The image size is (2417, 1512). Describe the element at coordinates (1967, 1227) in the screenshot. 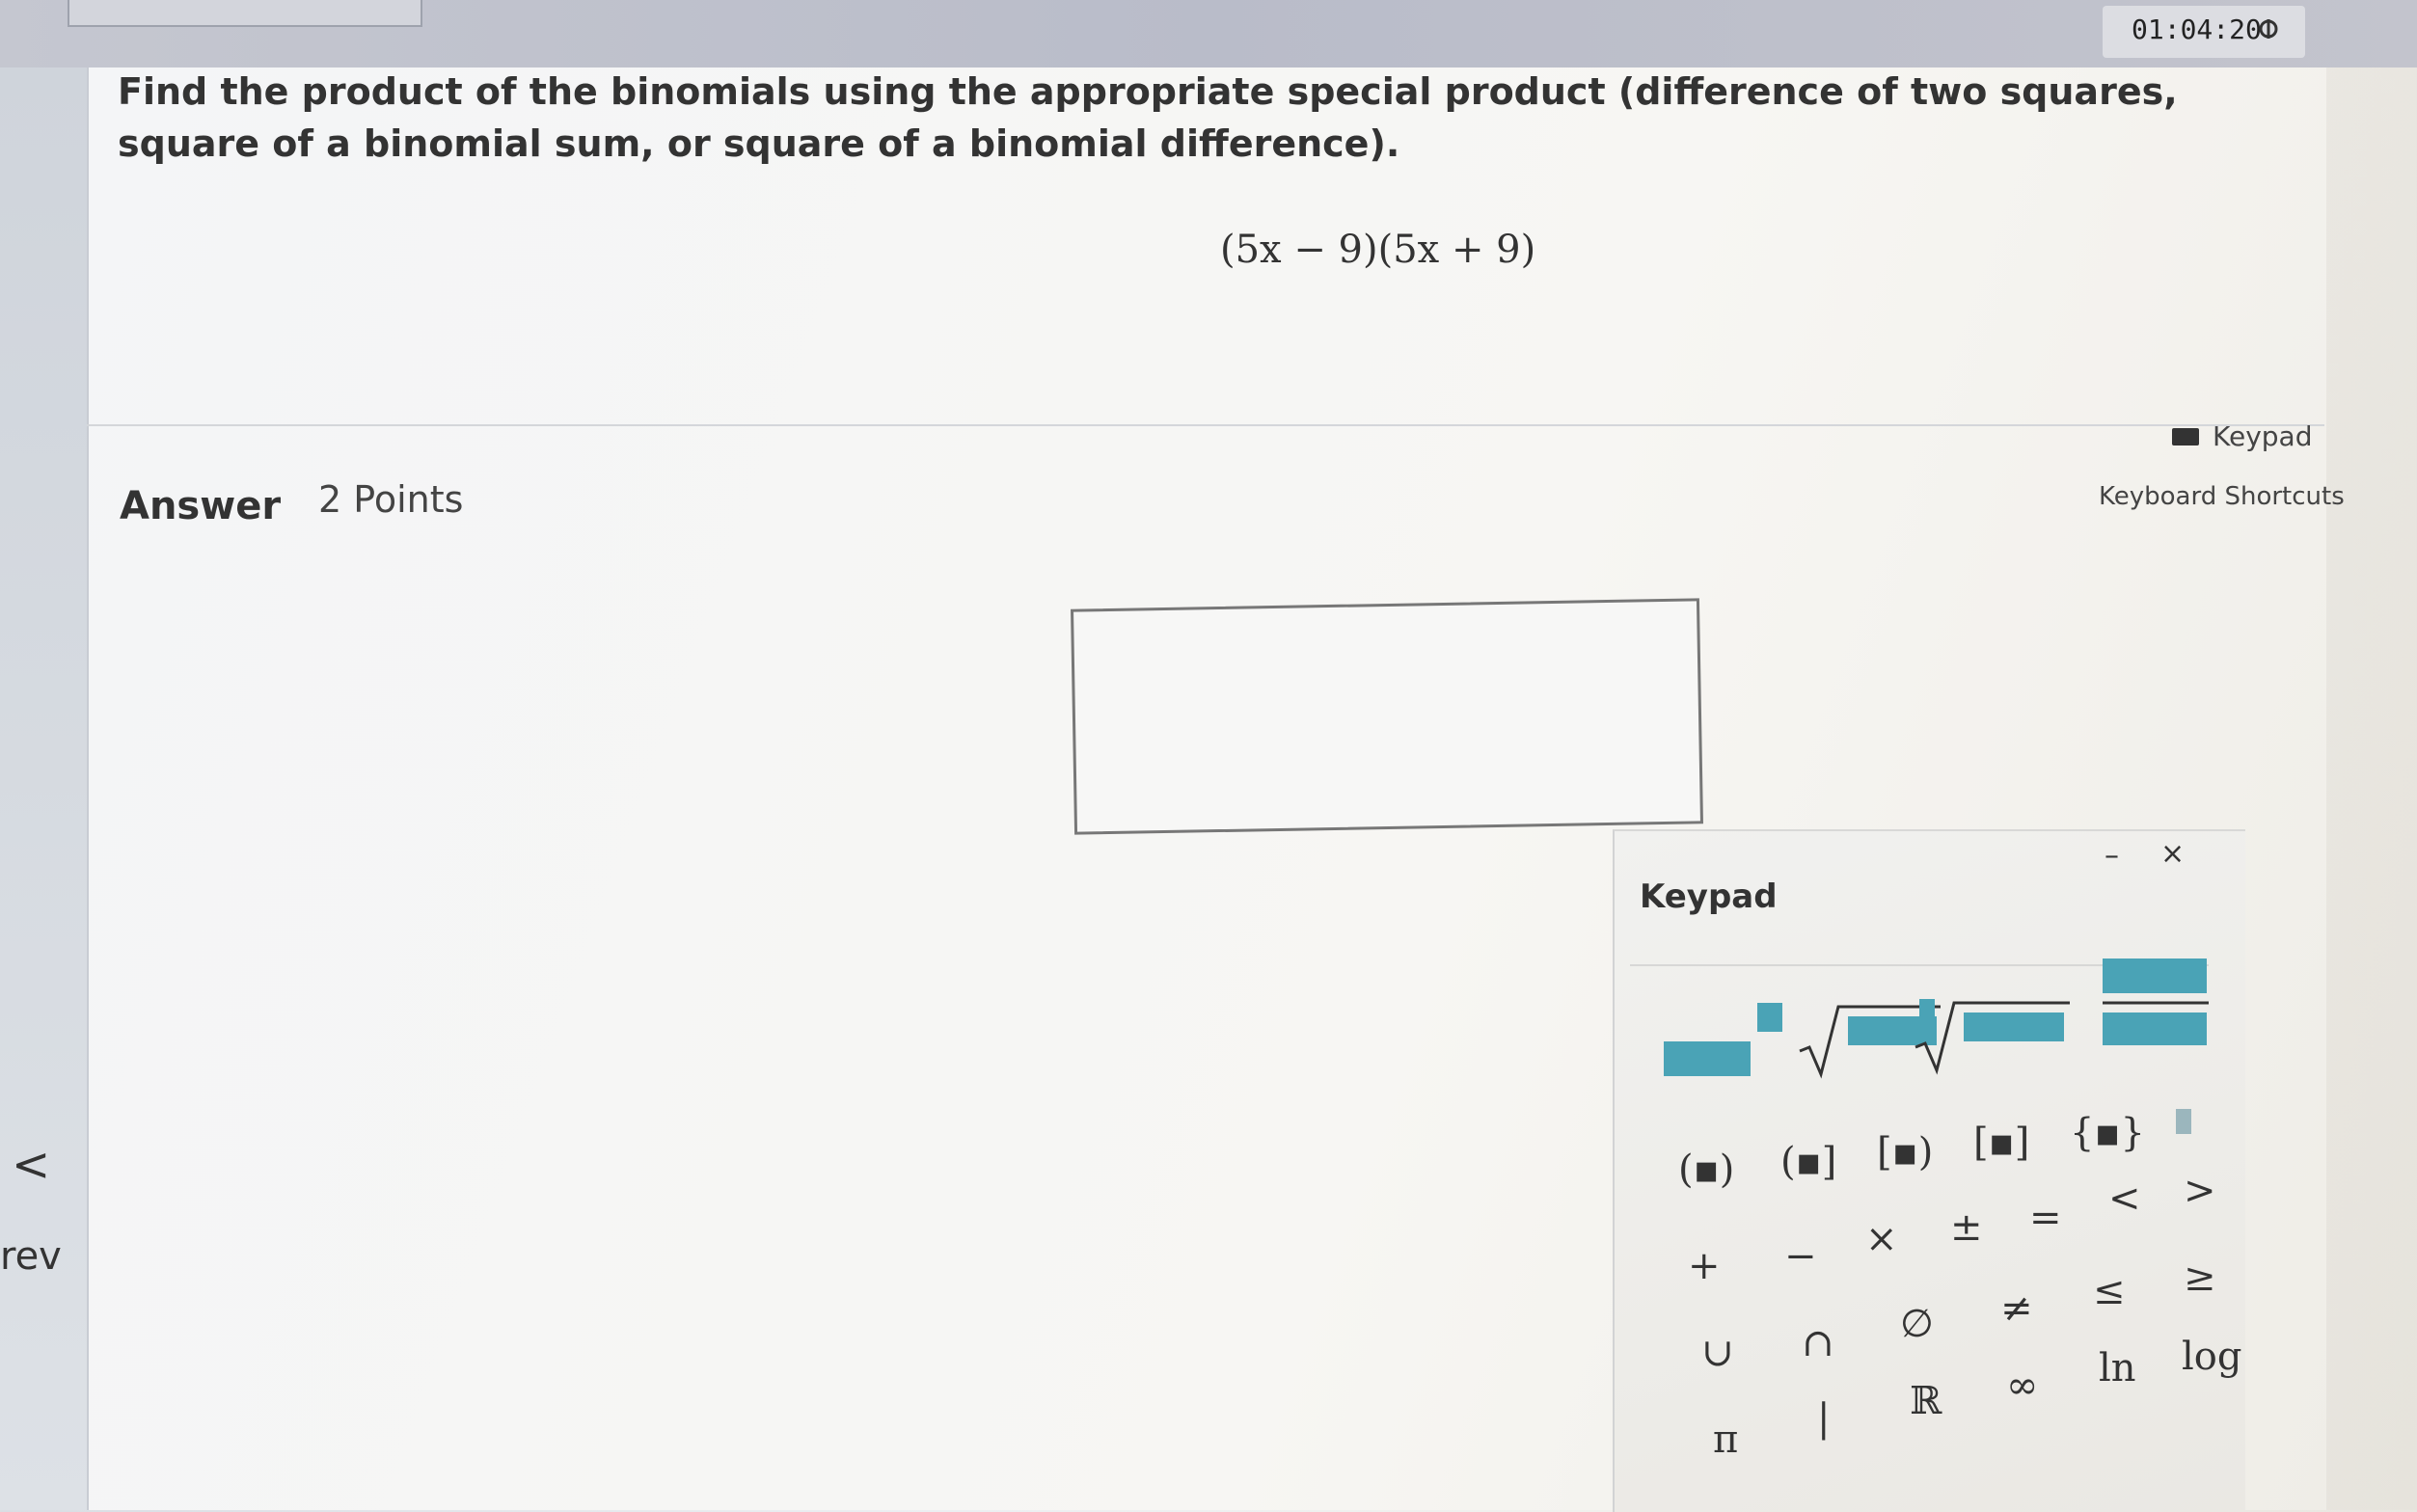

I see `plus-minus-key: ±` at that location.